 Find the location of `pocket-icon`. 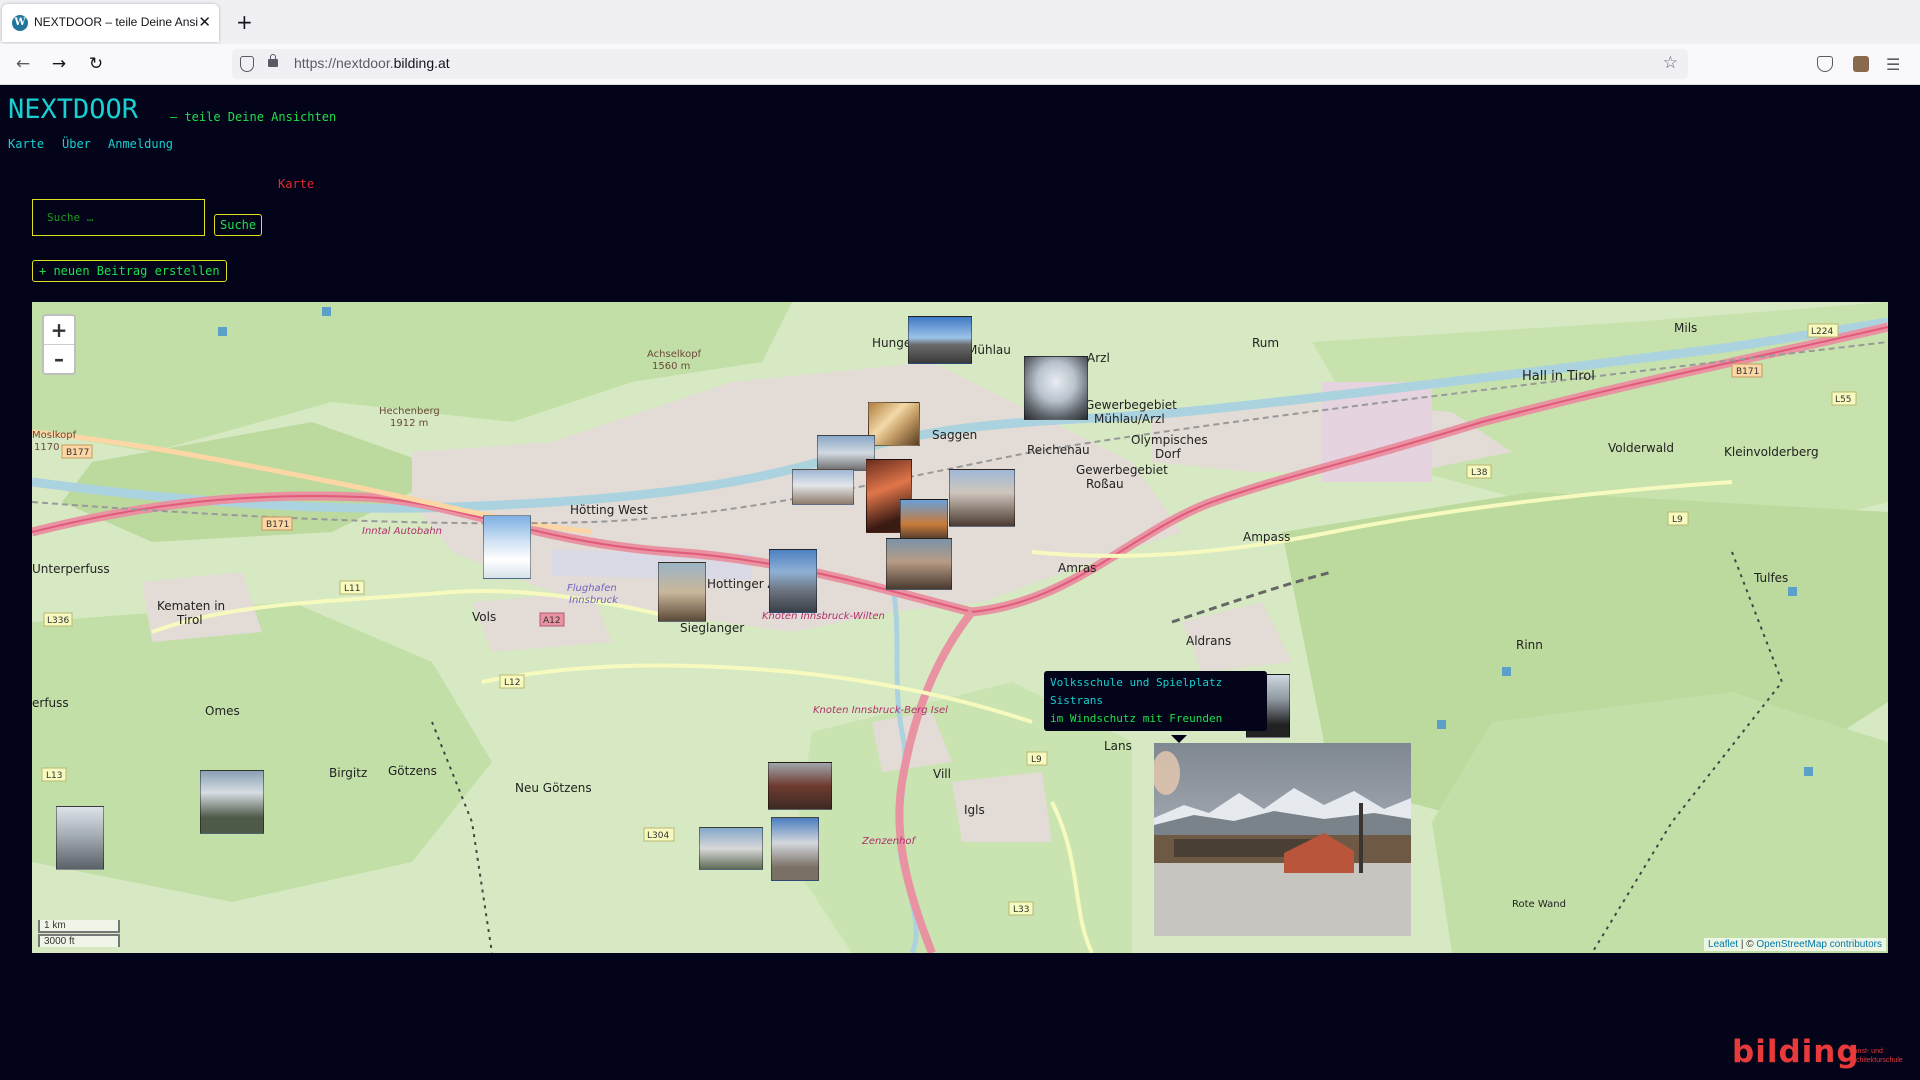

pocket-icon is located at coordinates (1825, 64).